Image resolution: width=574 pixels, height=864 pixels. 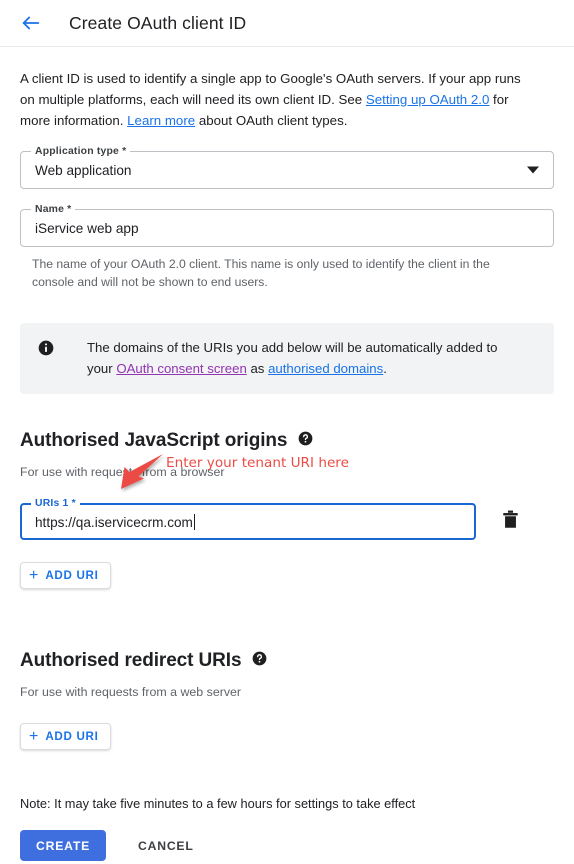 What do you see at coordinates (385, 368) in the screenshot?
I see `banner-text-3: .` at bounding box center [385, 368].